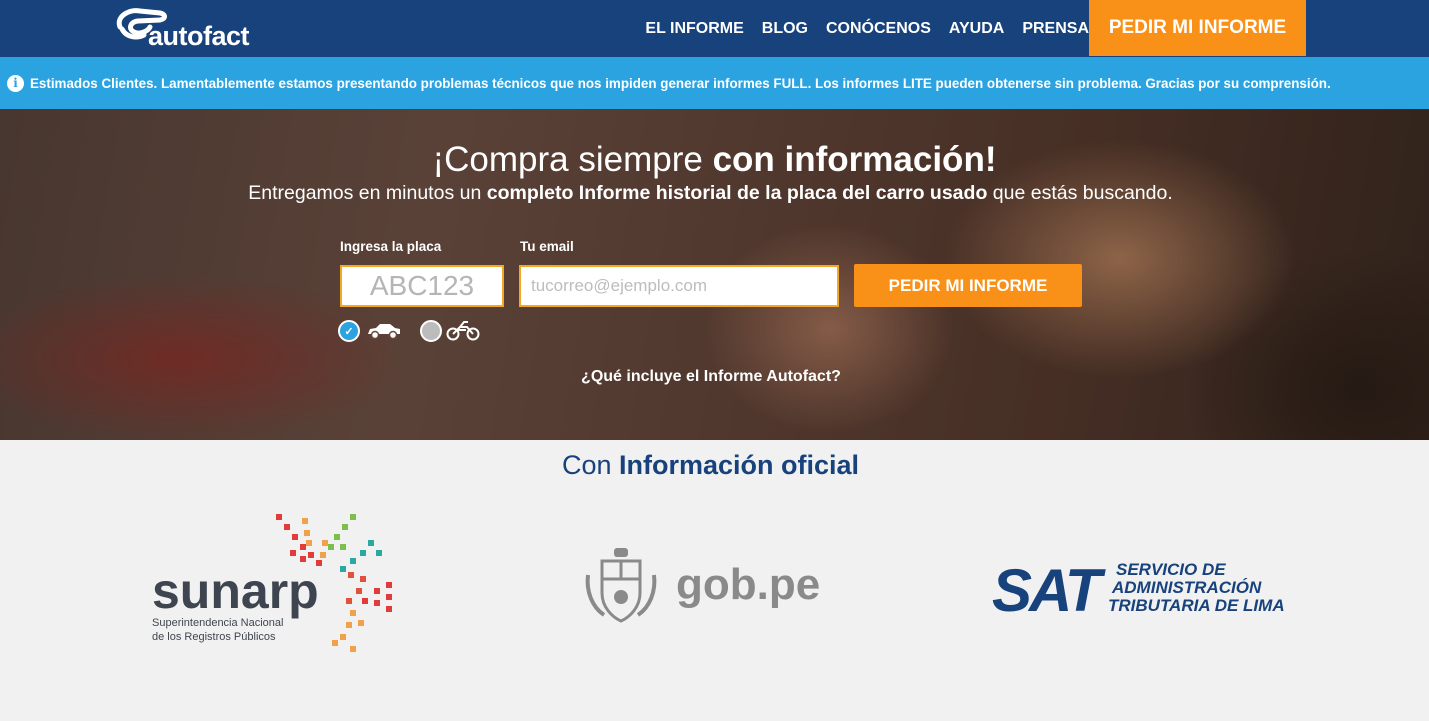 The width and height of the screenshot is (1429, 721). Describe the element at coordinates (976, 29) in the screenshot. I see `nav-ayuda: AYUDA` at that location.